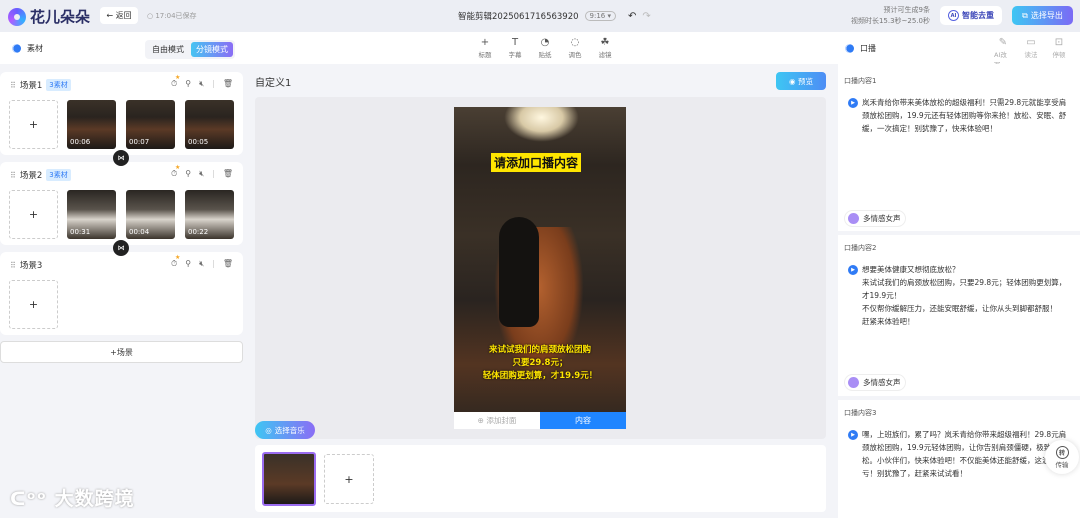 The height and width of the screenshot is (518, 1080). Describe the element at coordinates (805, 81) in the screenshot. I see `preview-label: 预览` at that location.